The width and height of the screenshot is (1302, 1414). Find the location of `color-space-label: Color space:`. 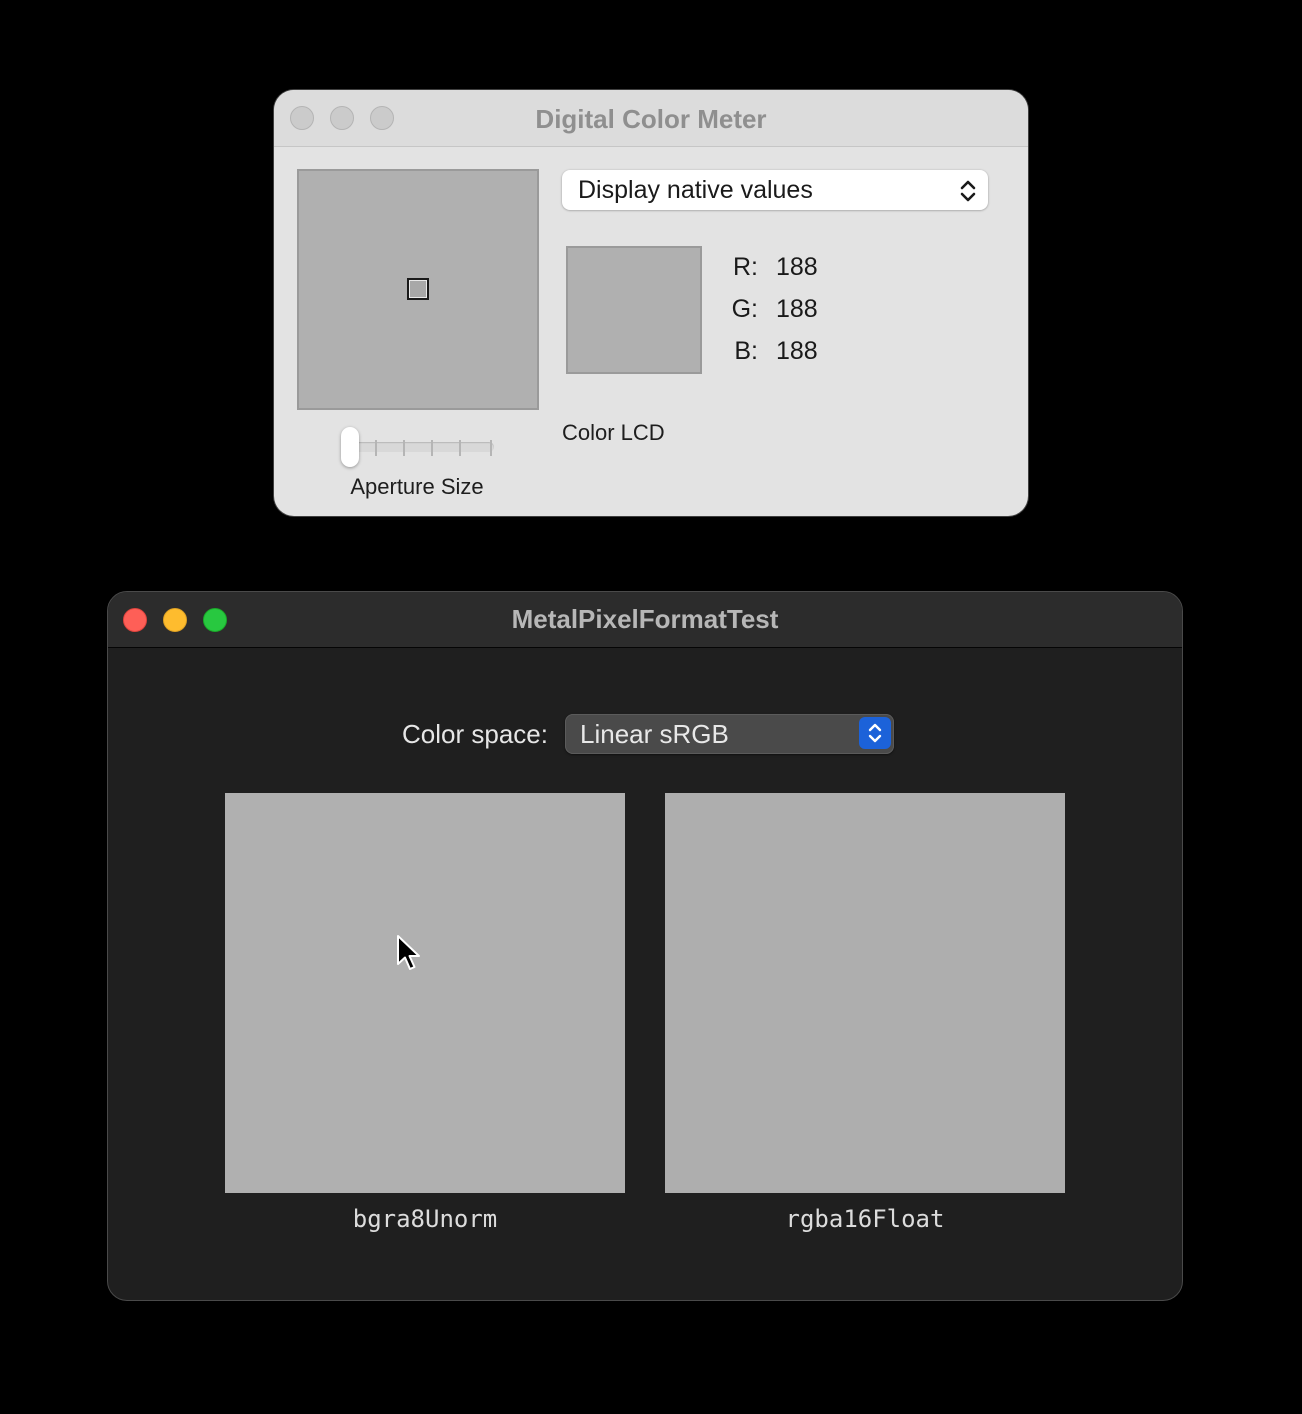

color-space-label: Color space: is located at coordinates (475, 734).